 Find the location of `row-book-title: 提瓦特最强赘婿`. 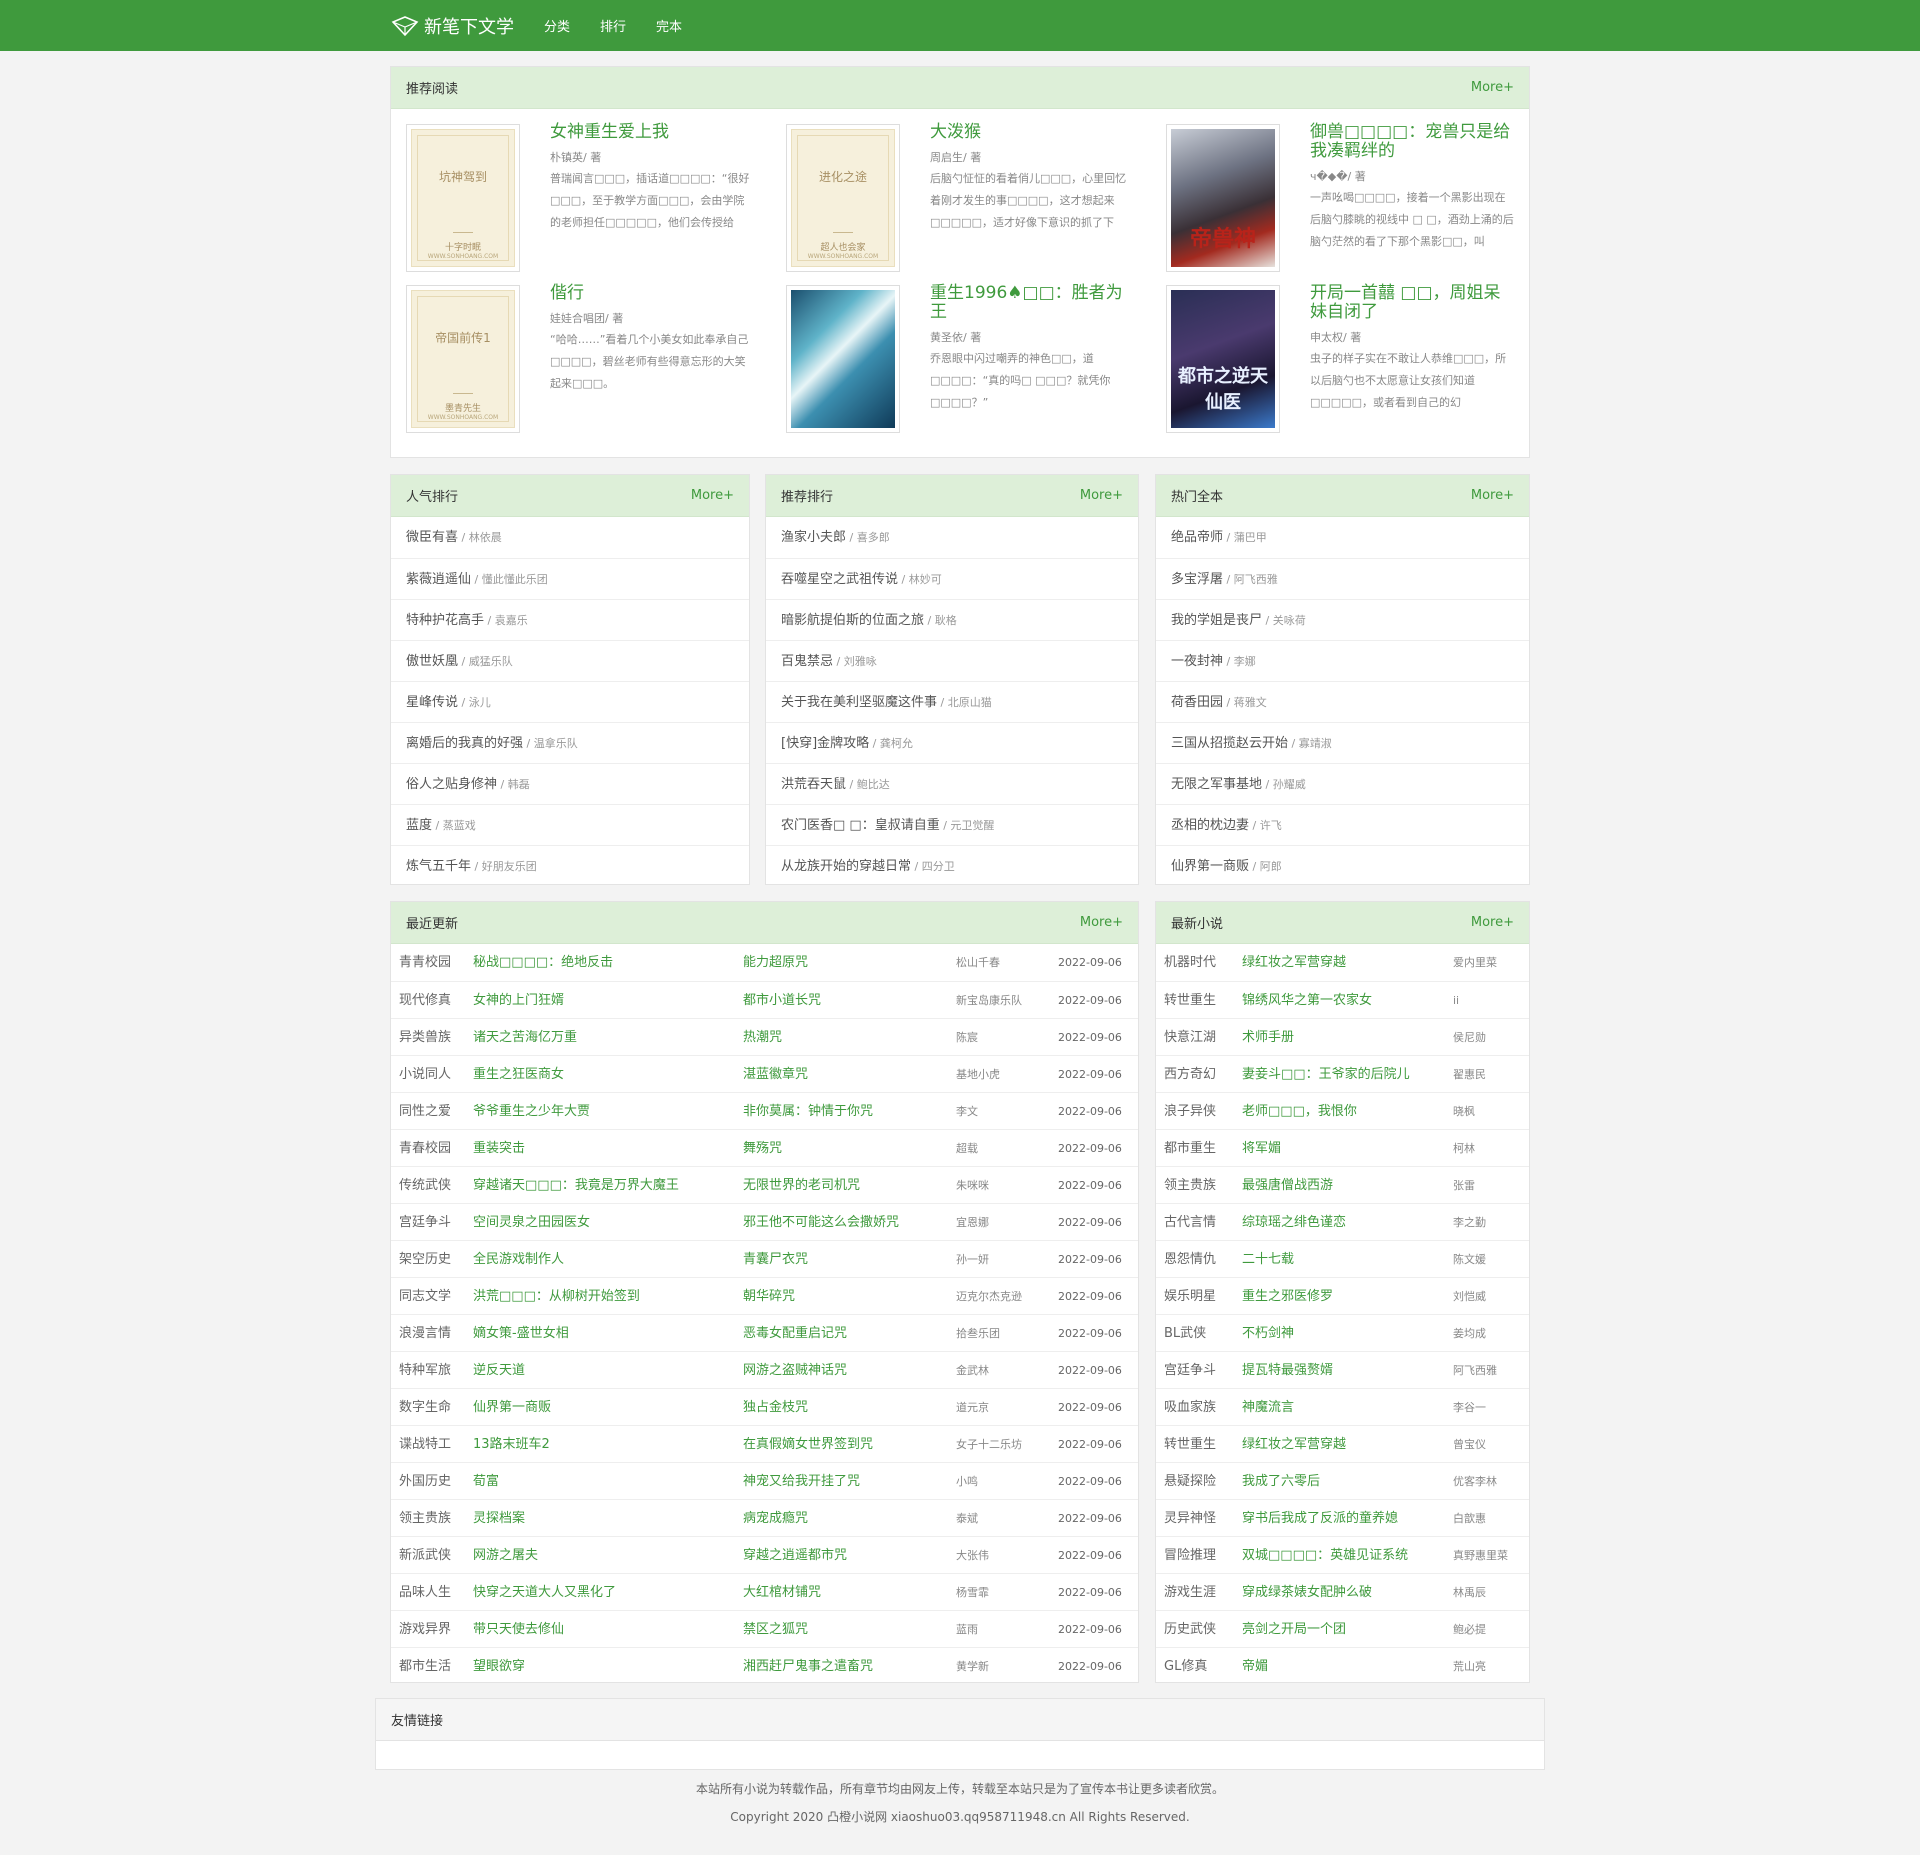

row-book-title: 提瓦特最强赘婿 is located at coordinates (1344, 1370).